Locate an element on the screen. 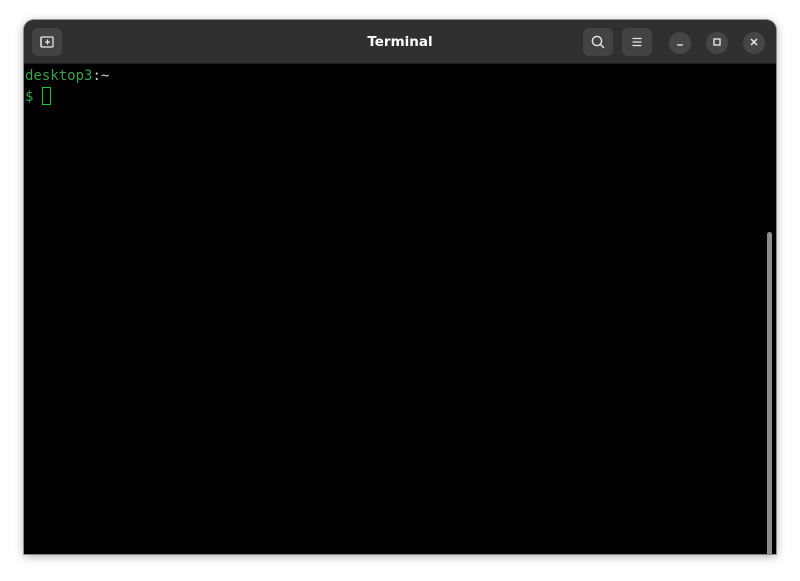 Image resolution: width=800 pixels, height=581 pixels. minimize-button is located at coordinates (680, 43).